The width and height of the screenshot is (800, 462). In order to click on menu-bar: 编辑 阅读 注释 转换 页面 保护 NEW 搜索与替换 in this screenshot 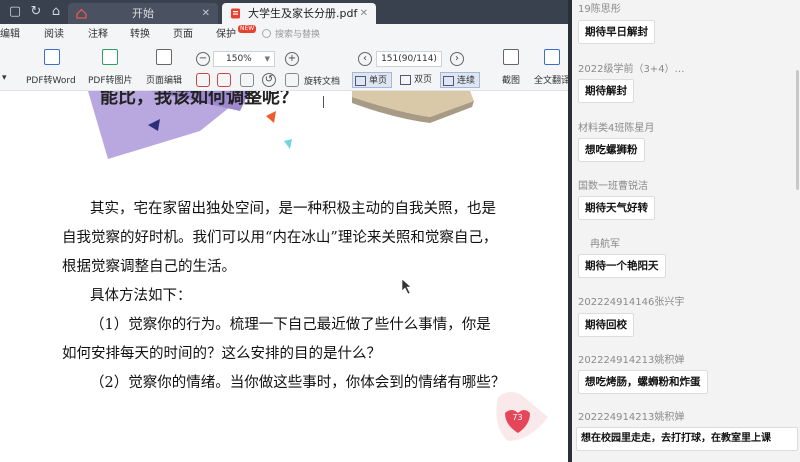, I will do `click(284, 34)`.